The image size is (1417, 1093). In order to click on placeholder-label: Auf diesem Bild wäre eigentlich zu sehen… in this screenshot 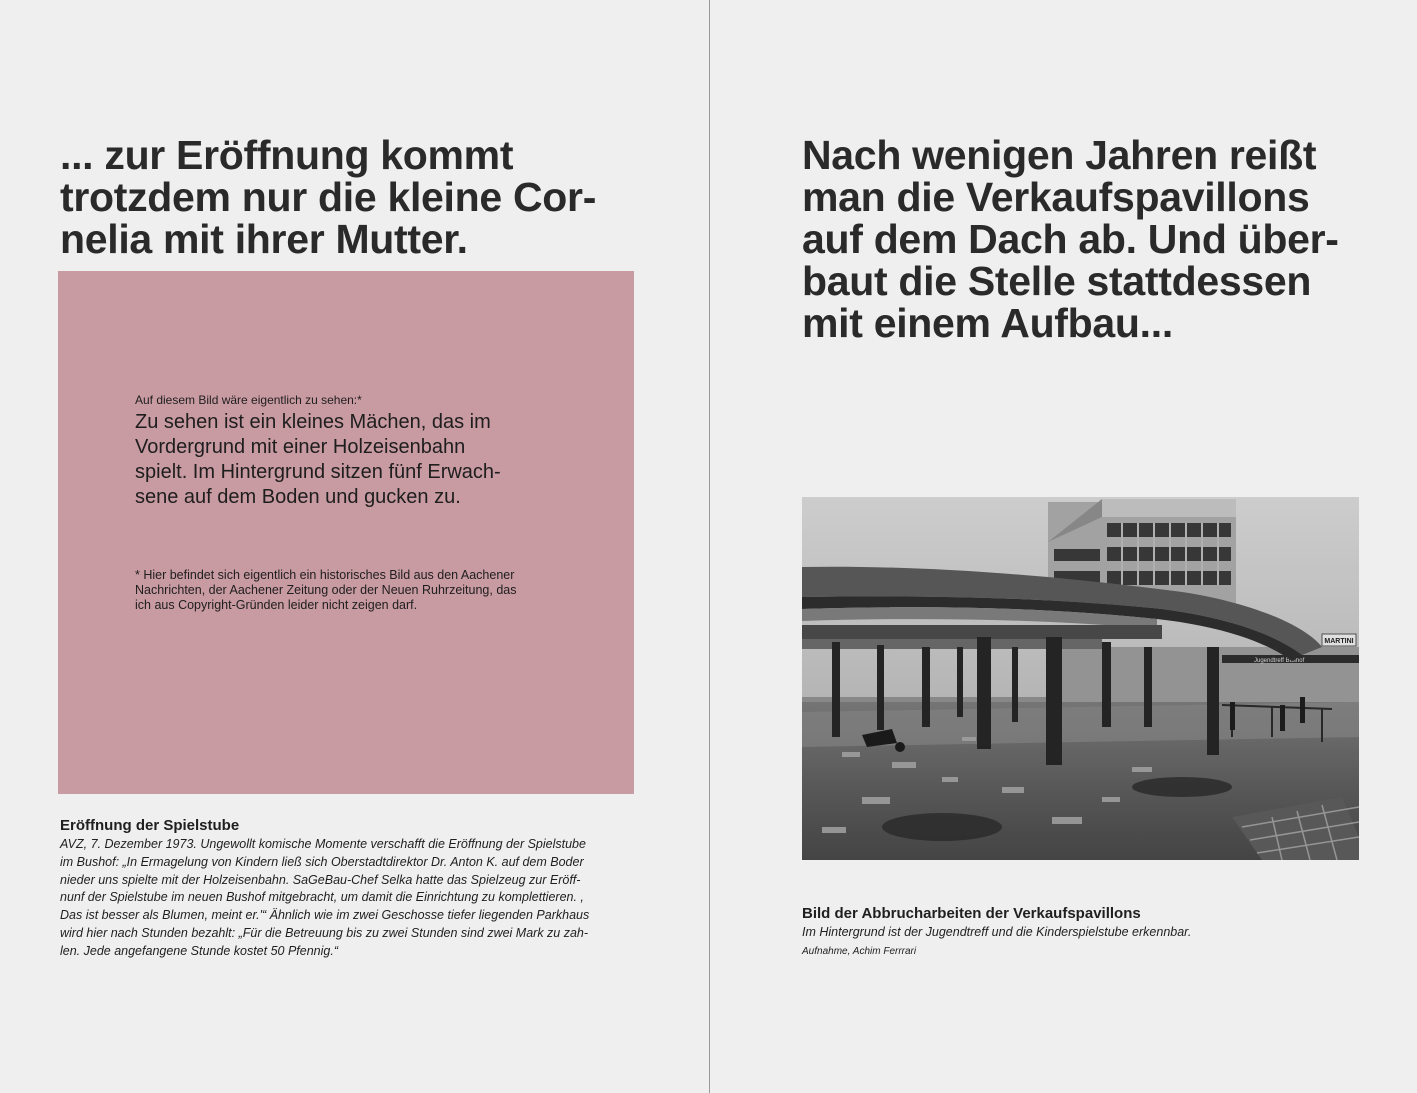, I will do `click(248, 400)`.